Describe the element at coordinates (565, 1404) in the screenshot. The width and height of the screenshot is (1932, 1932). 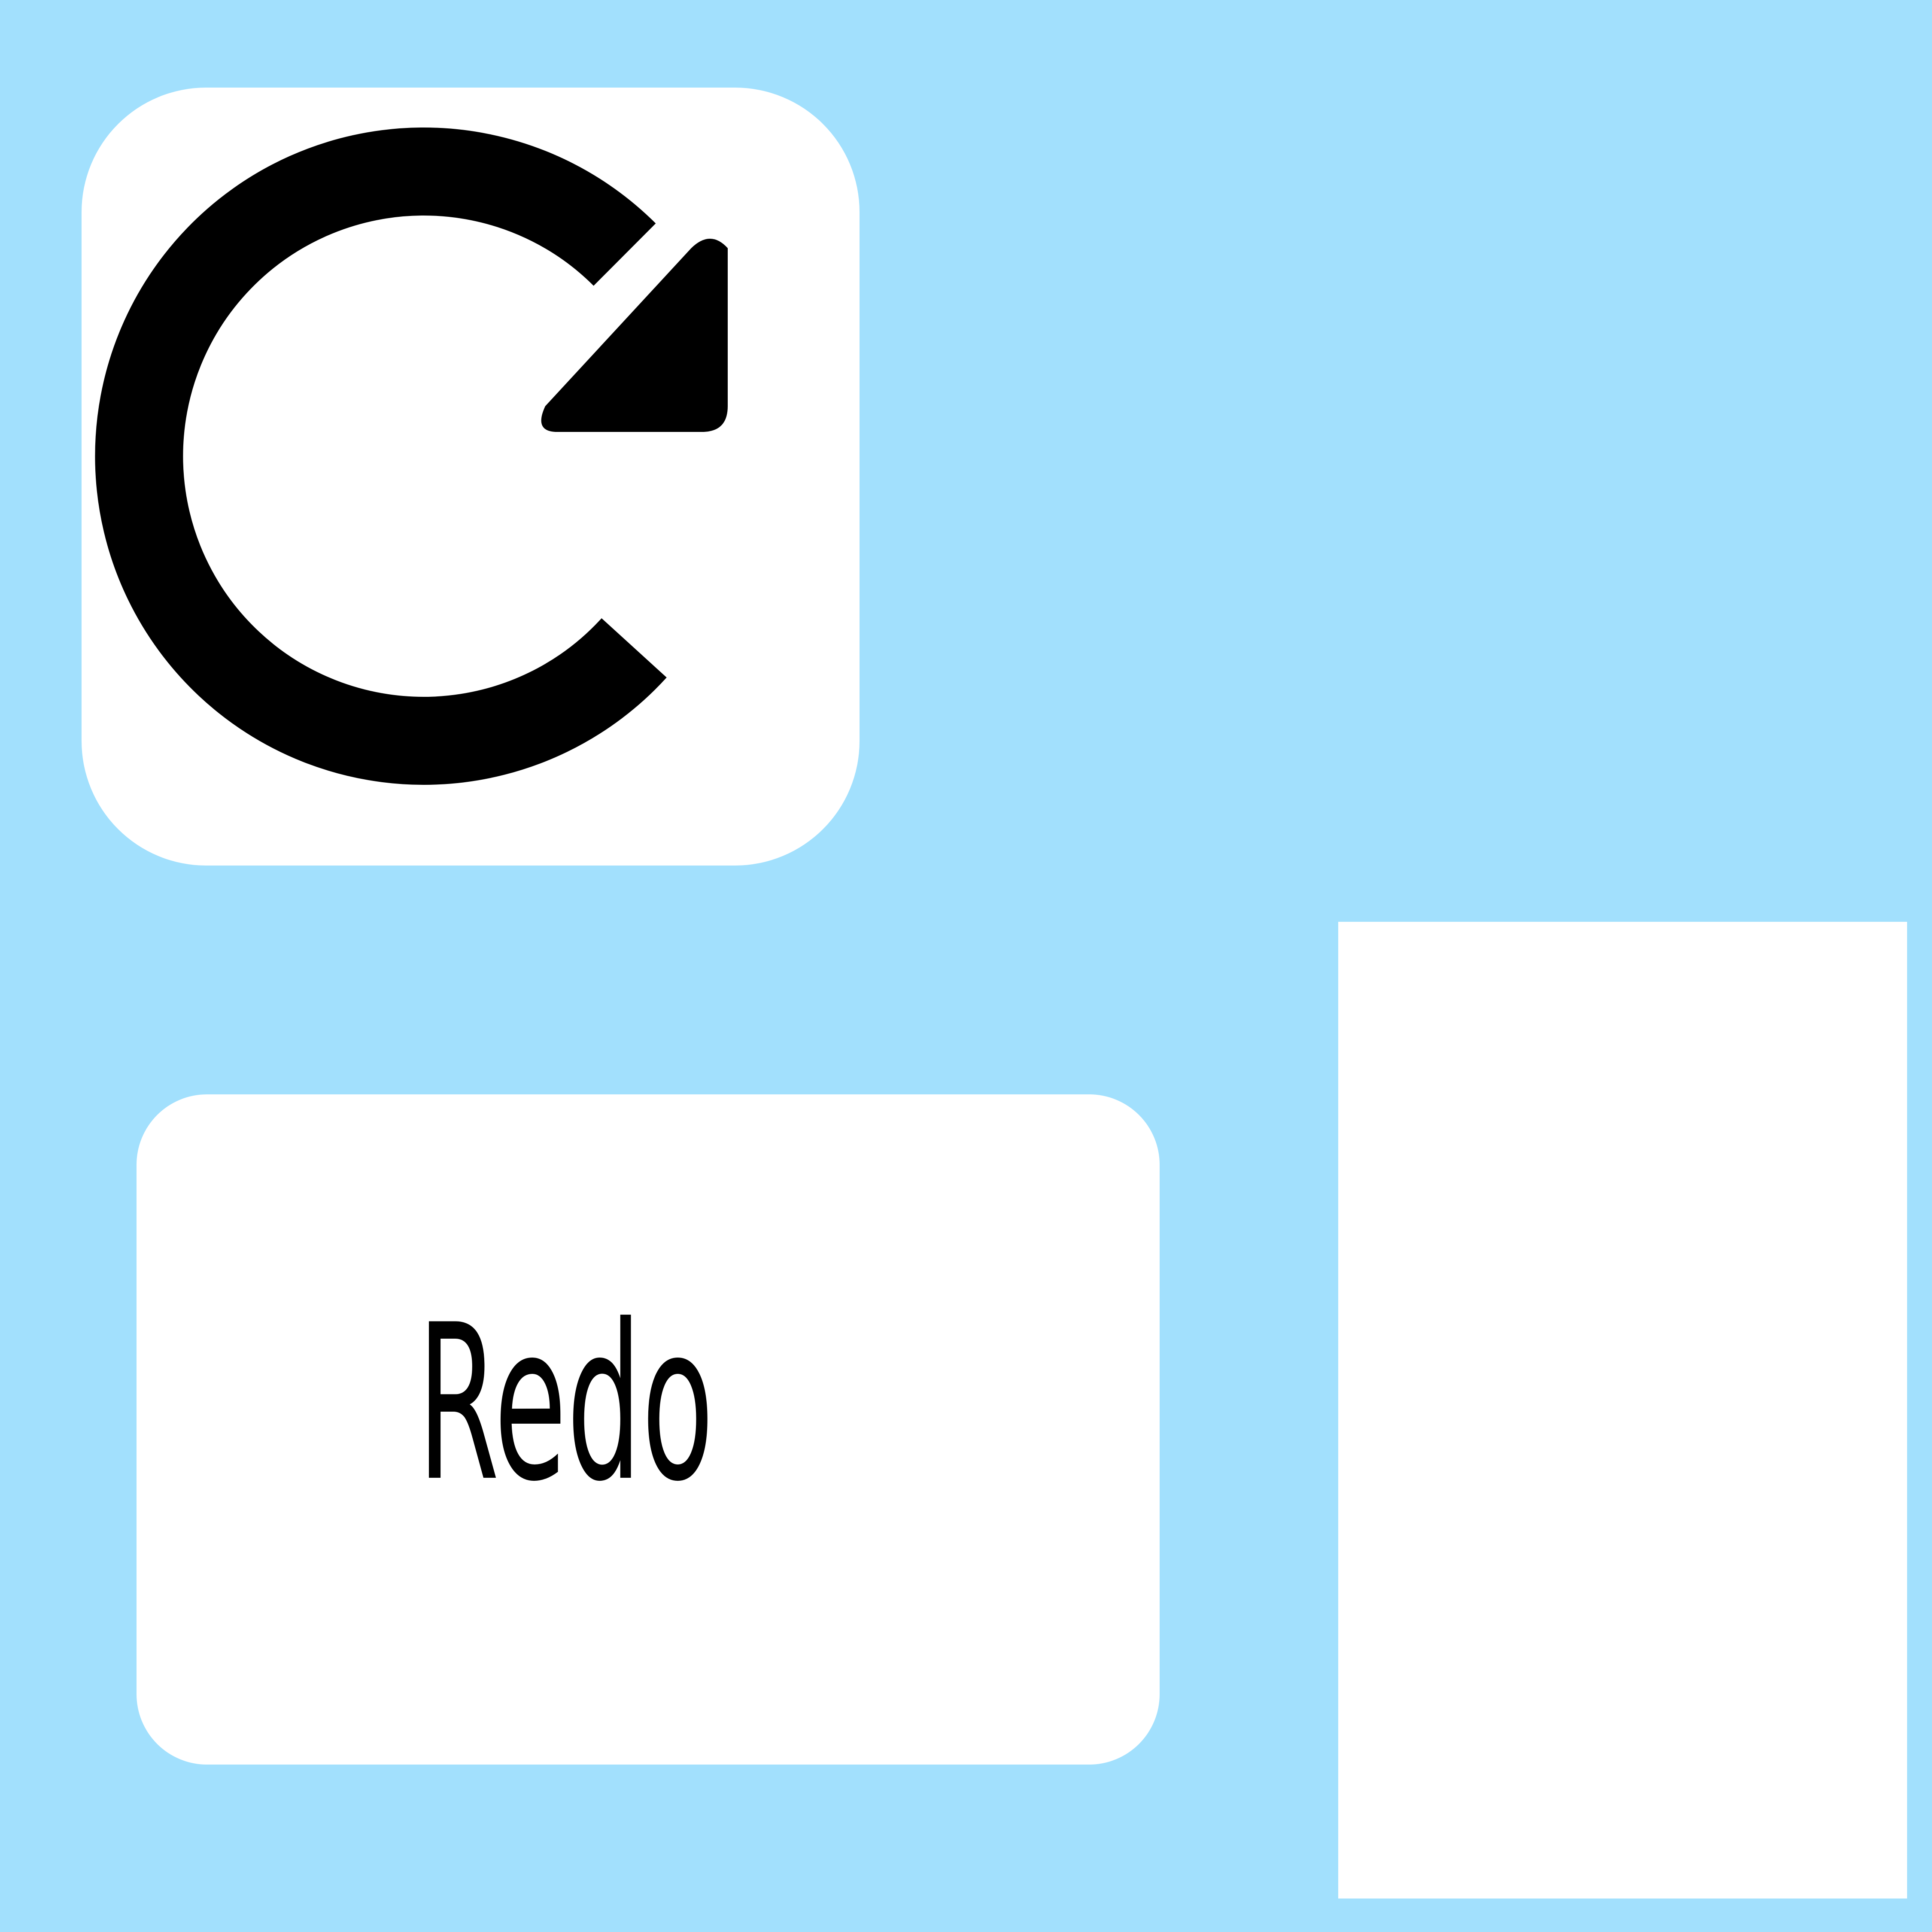
I see `redo-label: Redo` at that location.